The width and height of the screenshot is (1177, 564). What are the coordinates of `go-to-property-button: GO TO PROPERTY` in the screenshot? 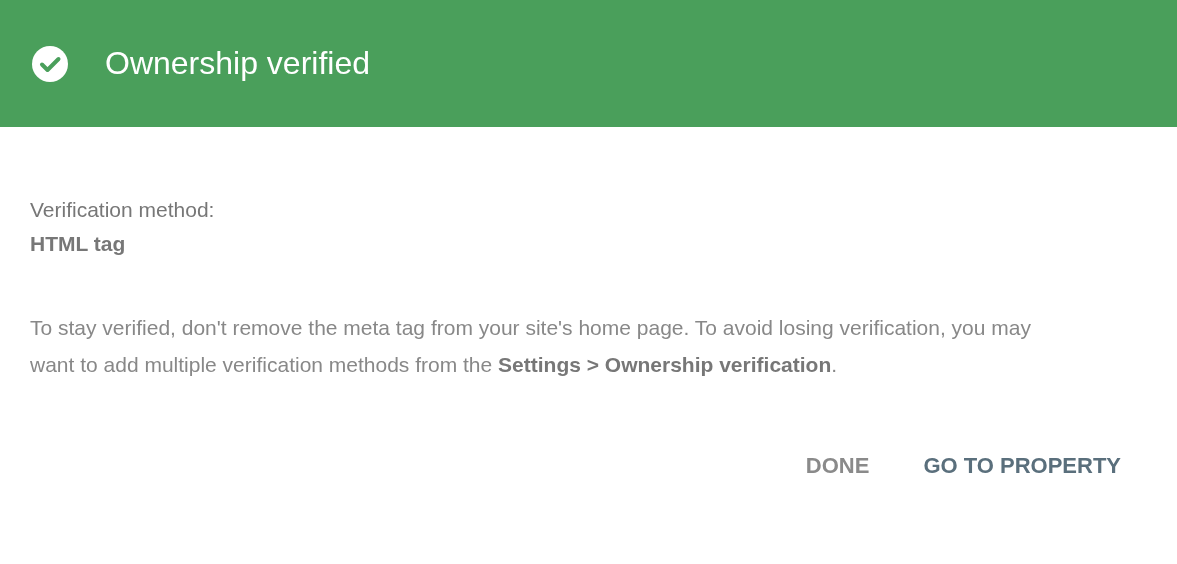 It's located at (1022, 466).